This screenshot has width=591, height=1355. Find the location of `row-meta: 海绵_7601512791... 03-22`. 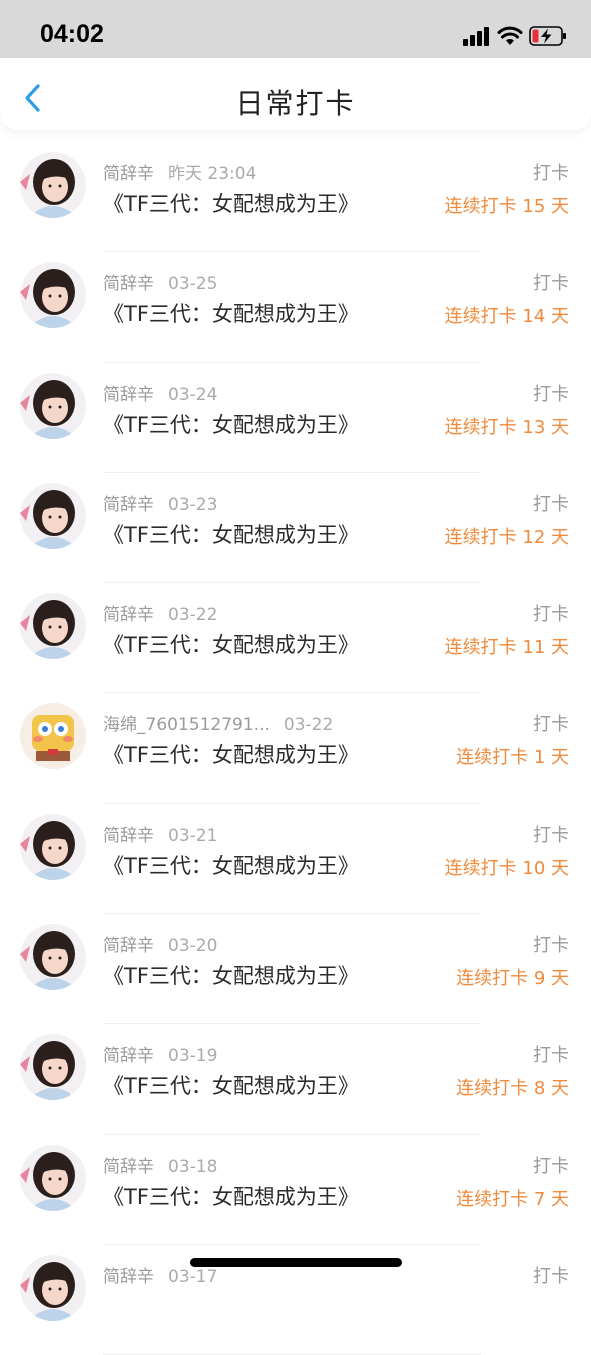

row-meta: 海绵_7601512791... 03-22 is located at coordinates (218, 722).